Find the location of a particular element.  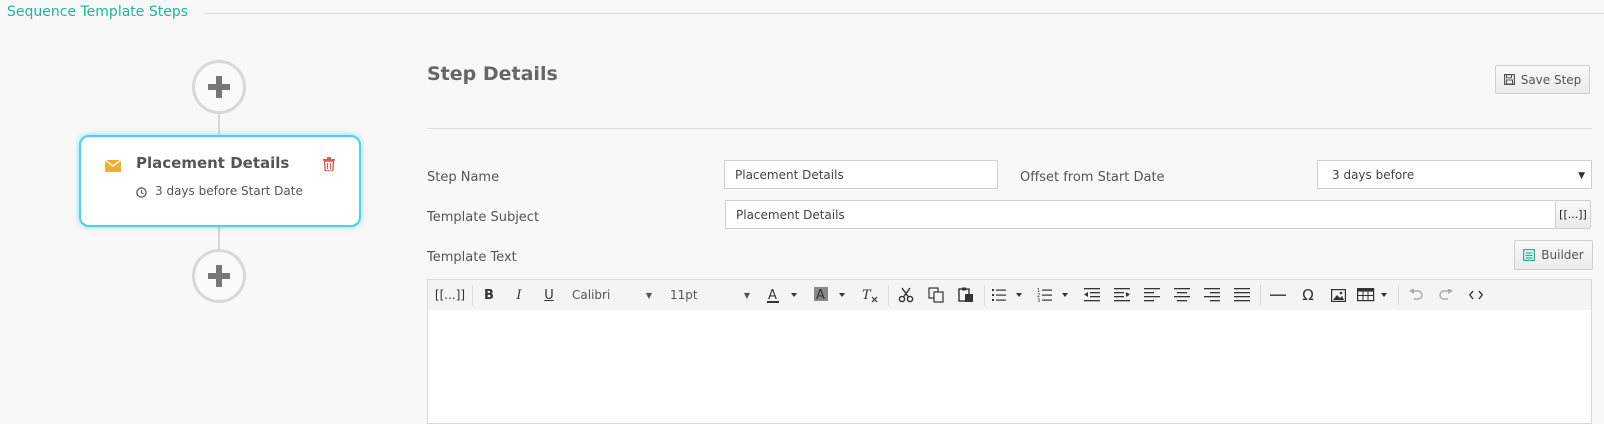

table-icon is located at coordinates (1372, 295).